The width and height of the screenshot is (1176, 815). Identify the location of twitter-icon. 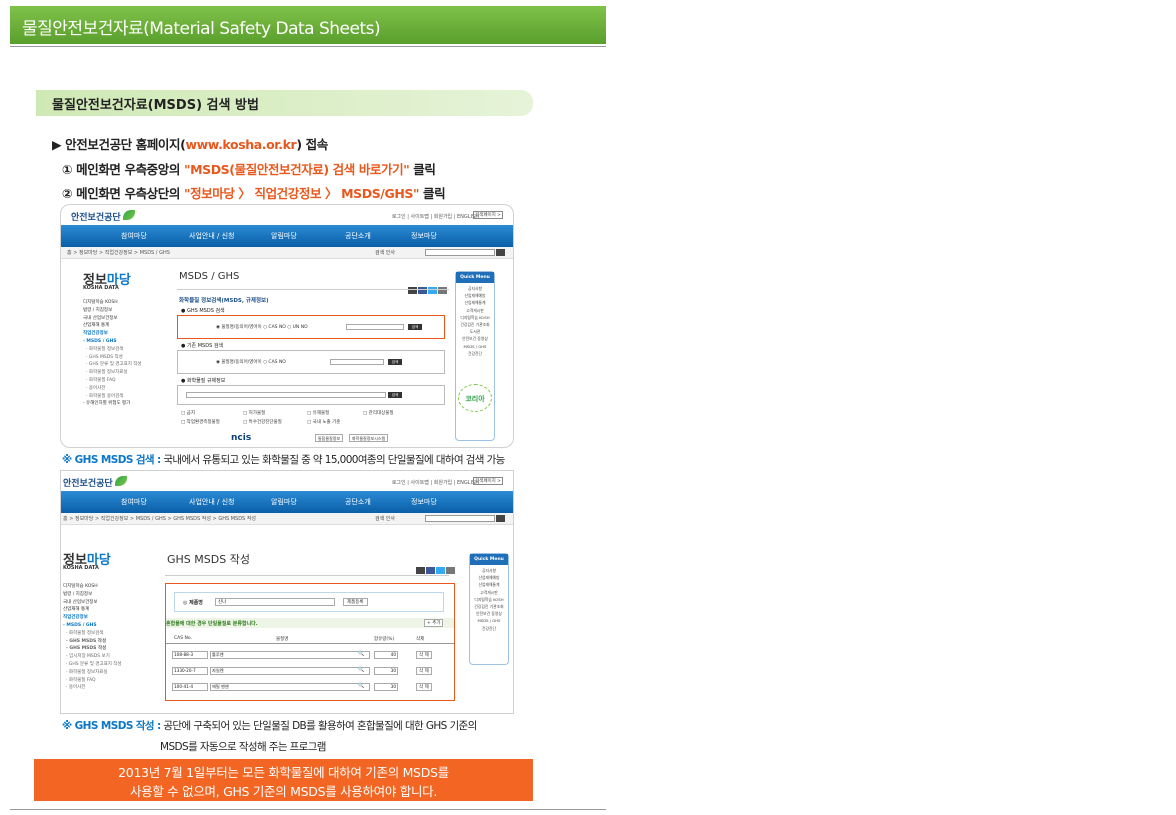
(440, 570).